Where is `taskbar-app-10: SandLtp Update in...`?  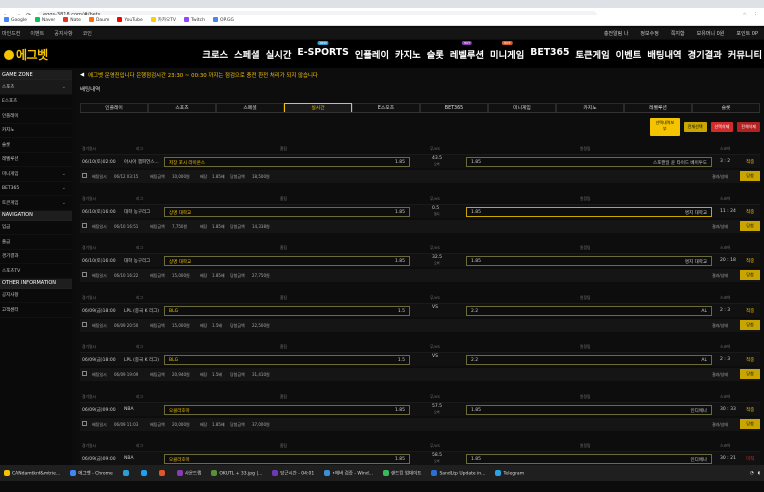 taskbar-app-10: SandLtp Update in... is located at coordinates (458, 472).